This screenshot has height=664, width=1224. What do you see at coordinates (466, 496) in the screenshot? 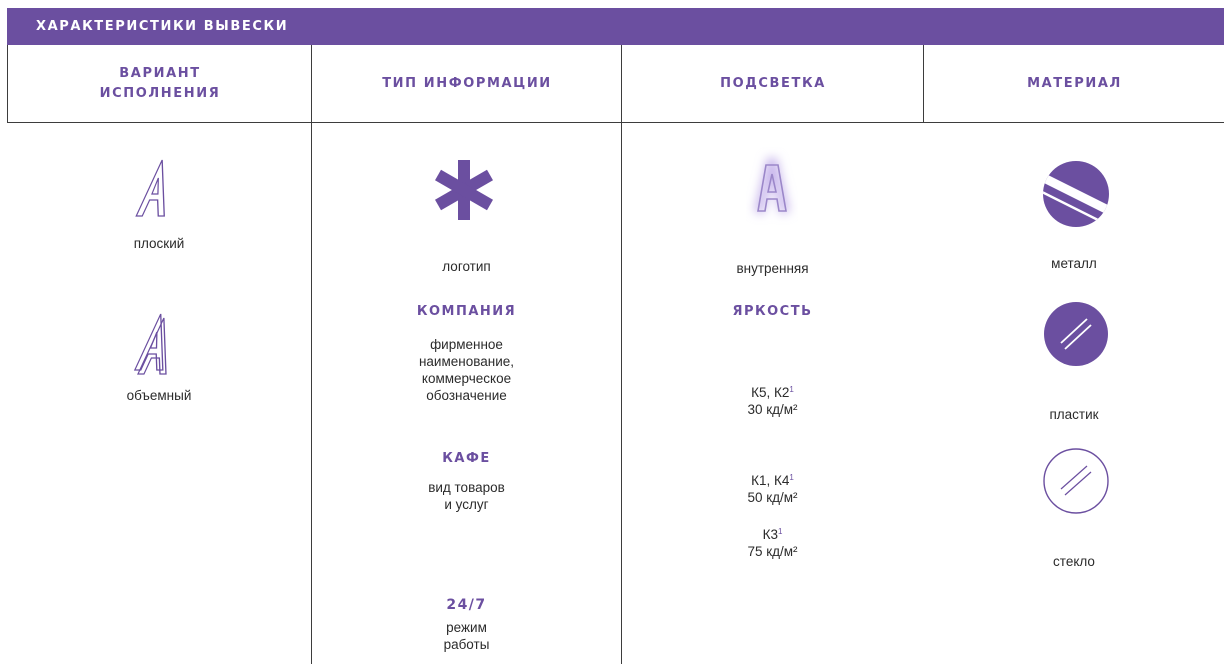
I see `info-cafe-description: вид товаров и услуг` at bounding box center [466, 496].